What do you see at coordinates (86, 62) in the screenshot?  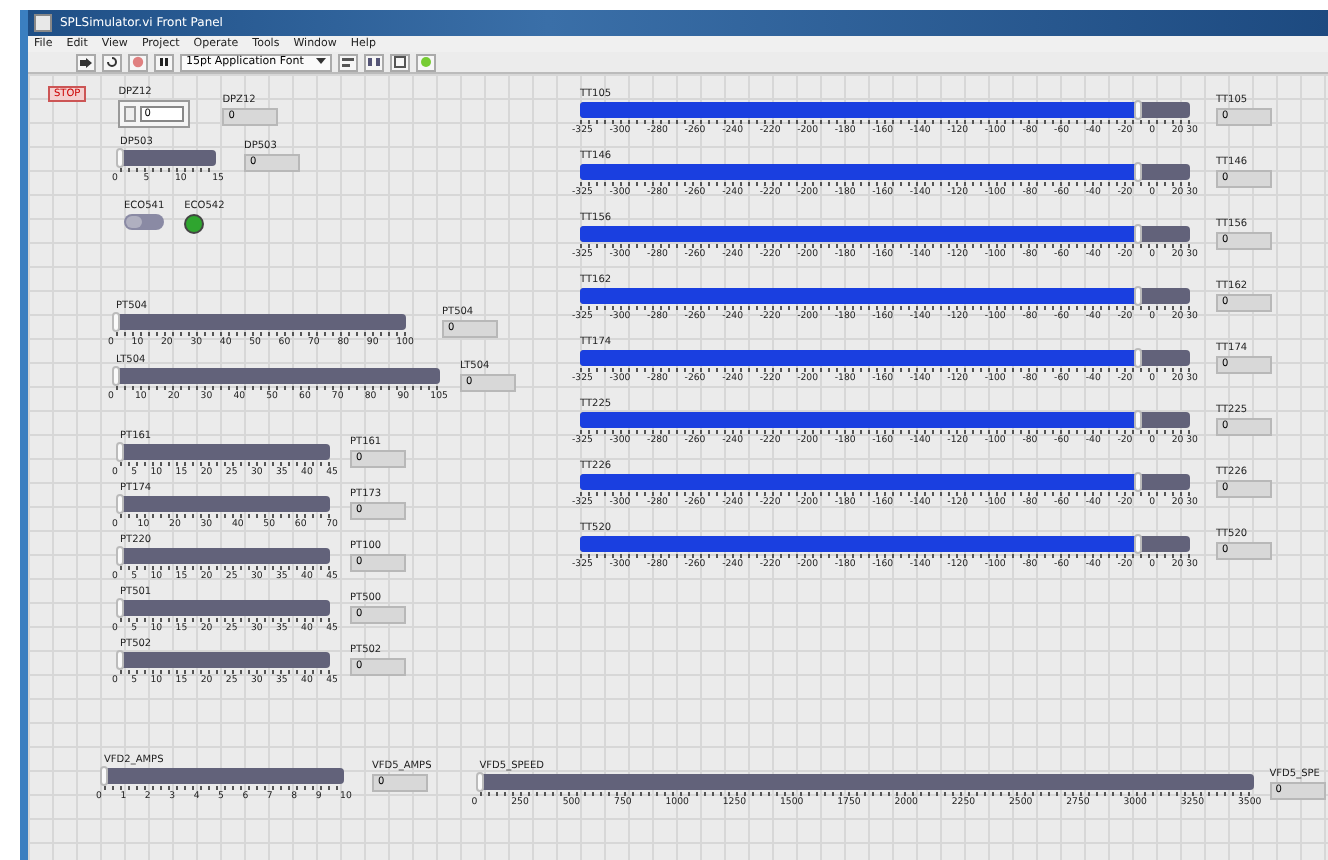 I see `run-arrow-icon` at bounding box center [86, 62].